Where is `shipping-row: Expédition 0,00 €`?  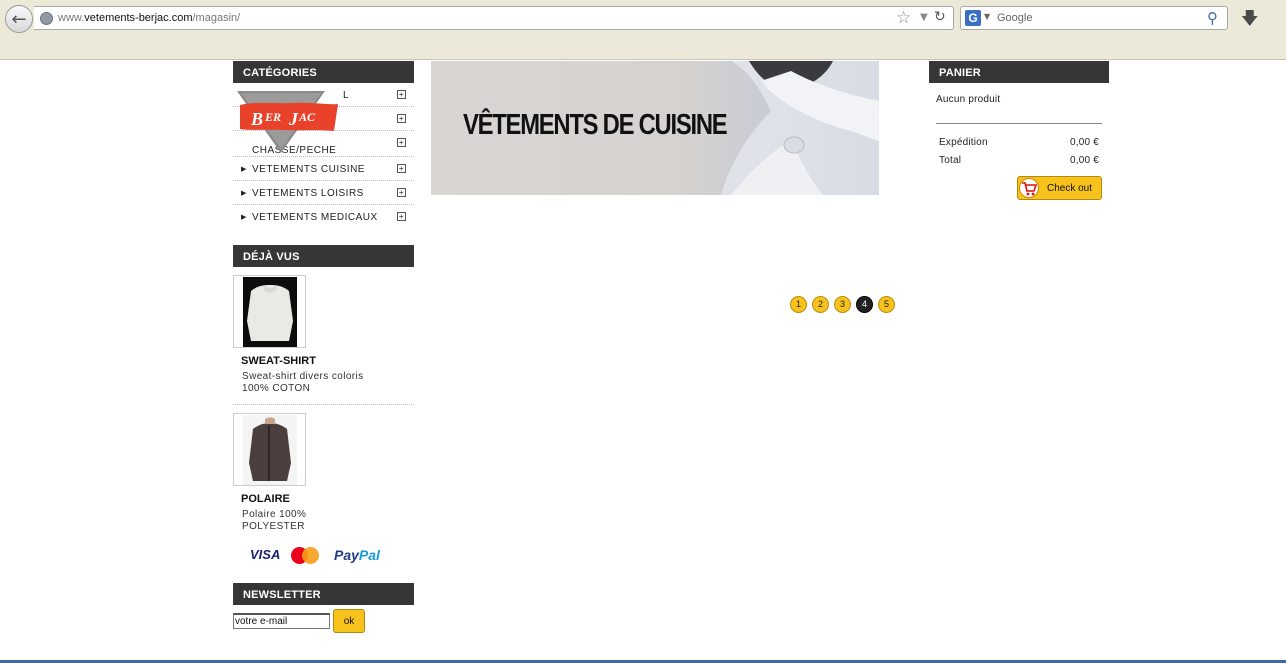
shipping-row: Expédition 0,00 € is located at coordinates (1019, 142).